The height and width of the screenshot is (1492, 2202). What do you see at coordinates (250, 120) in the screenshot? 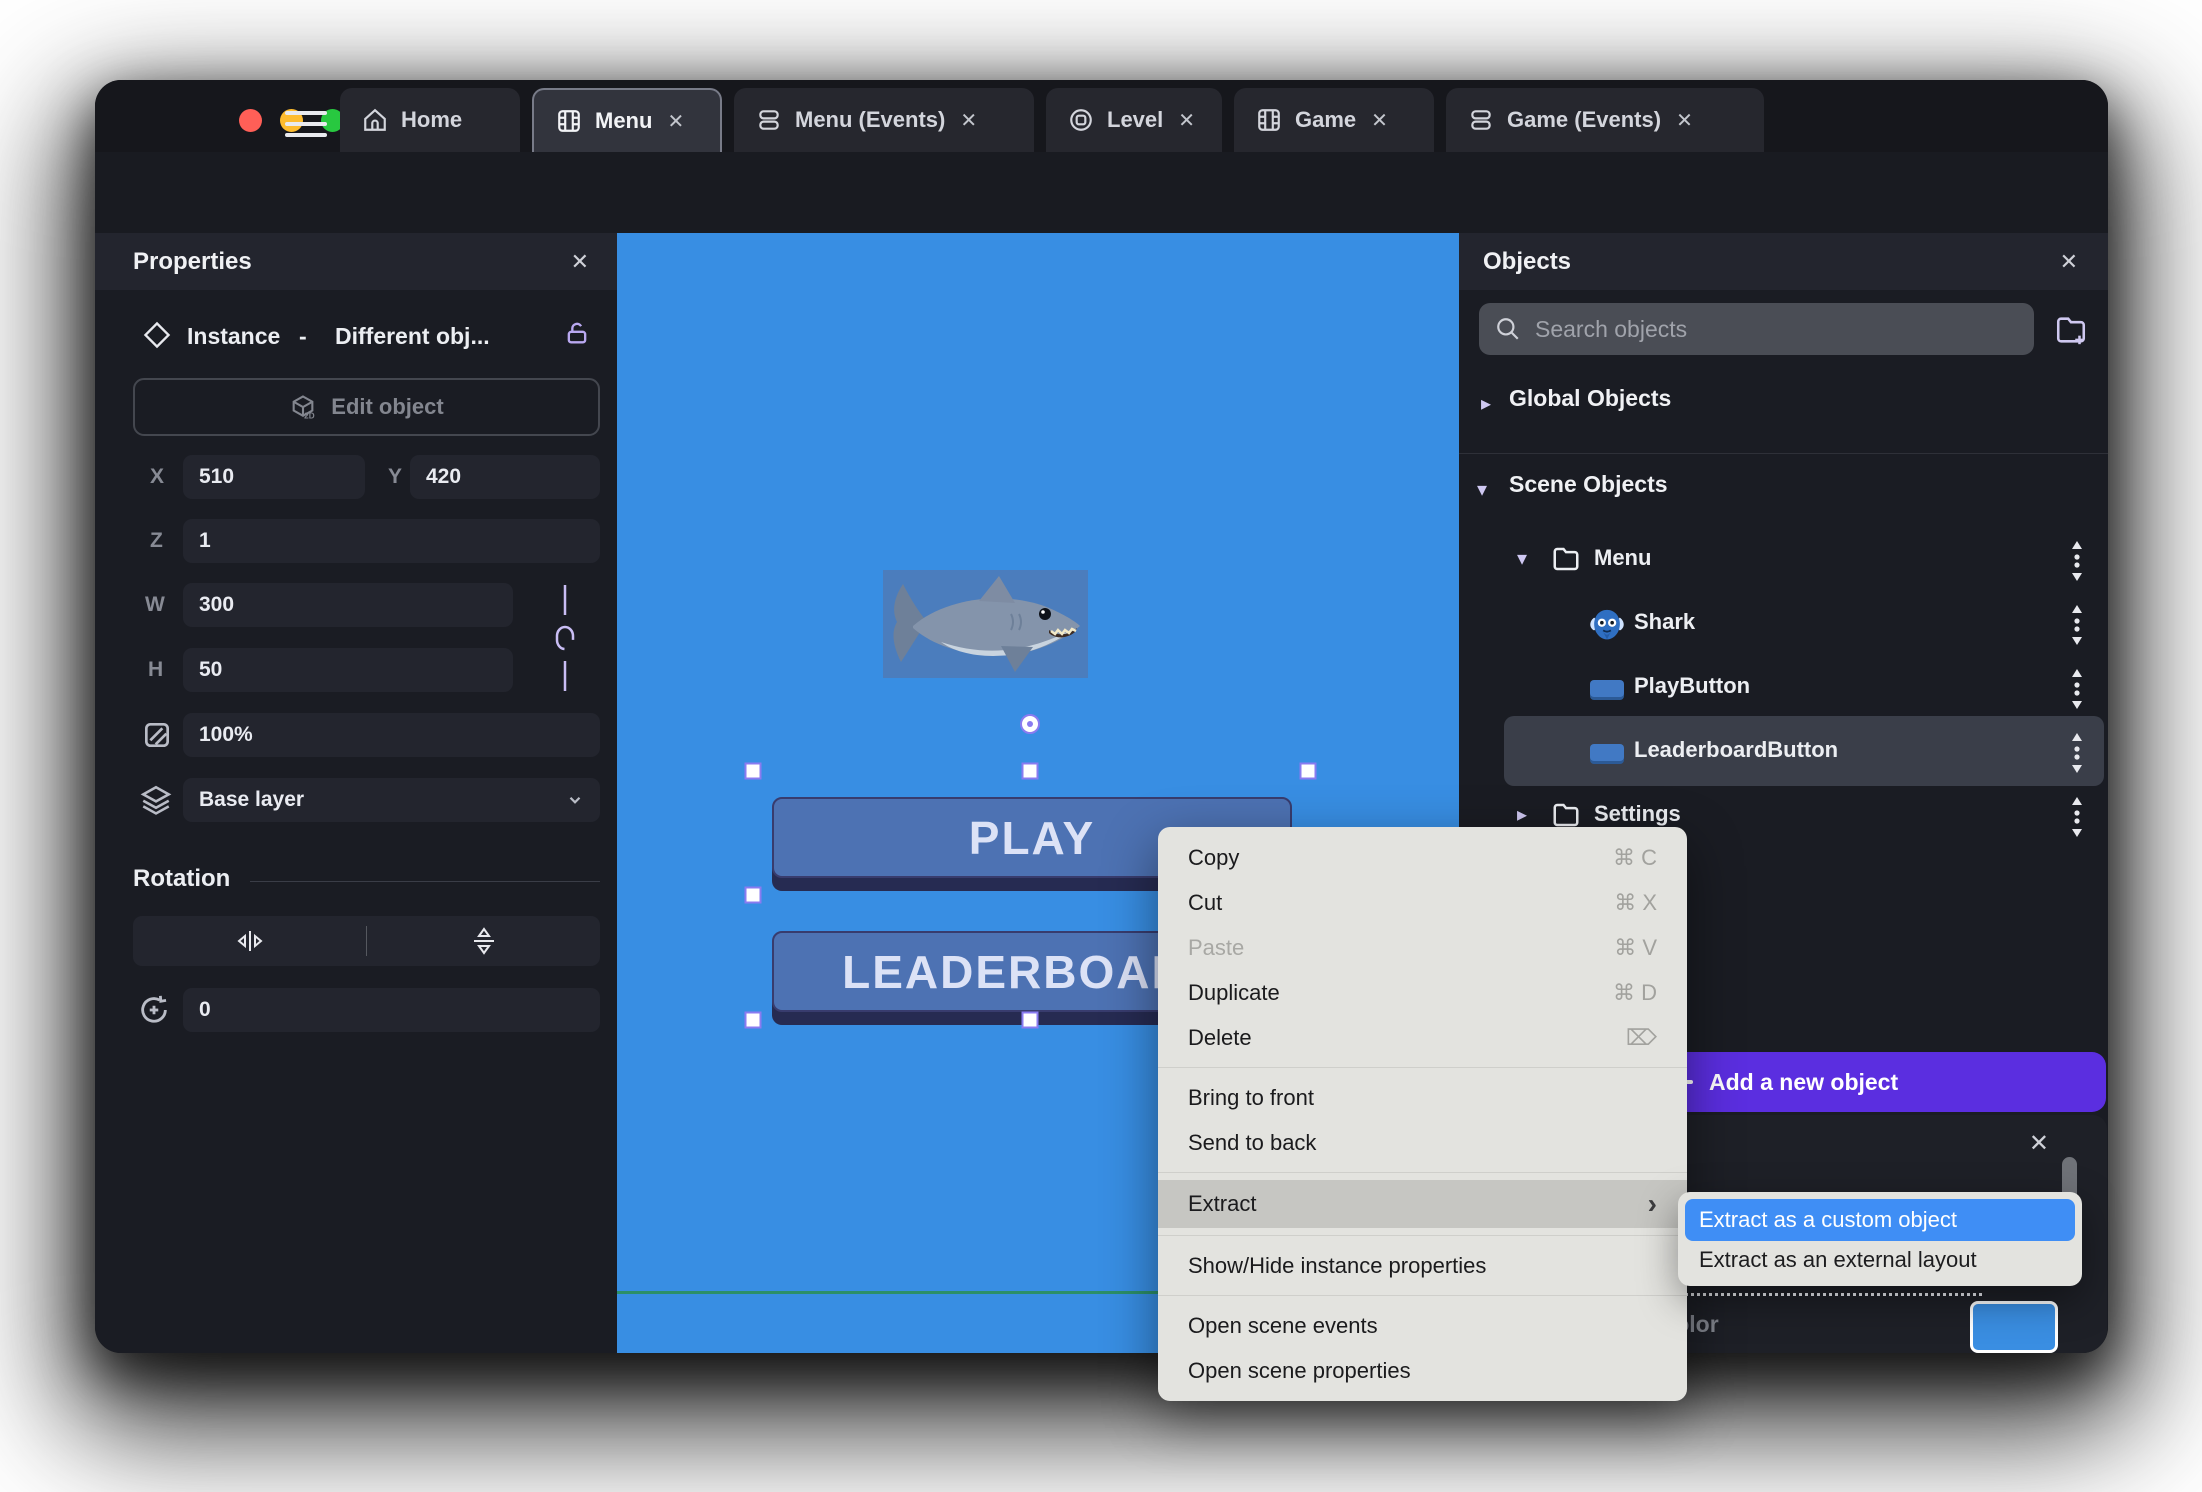
I see `close-window-button` at bounding box center [250, 120].